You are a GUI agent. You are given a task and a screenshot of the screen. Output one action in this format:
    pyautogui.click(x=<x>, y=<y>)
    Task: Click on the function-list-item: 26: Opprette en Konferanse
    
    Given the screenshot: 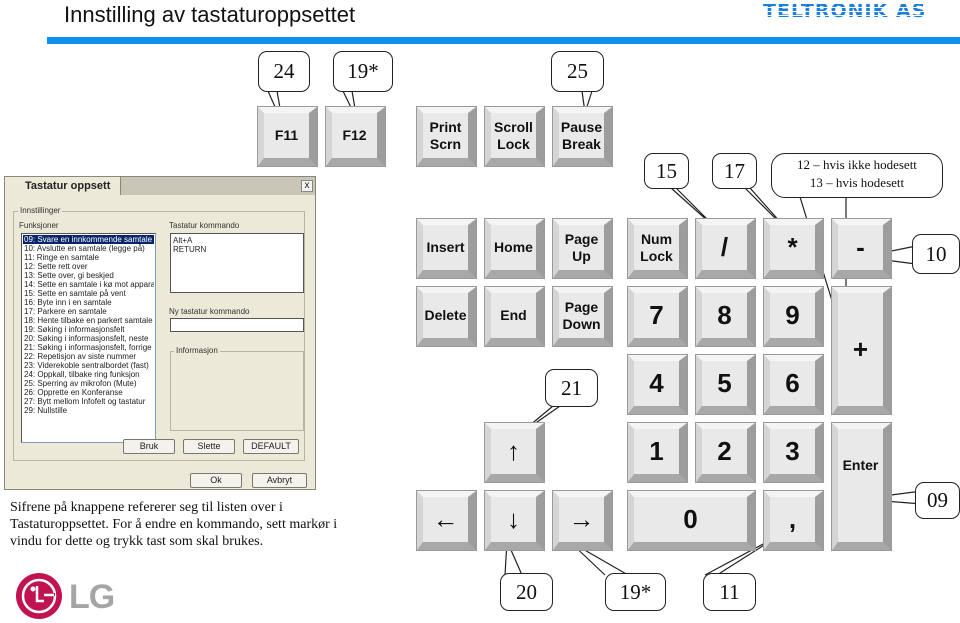 What is the action you would take?
    pyautogui.click(x=88, y=392)
    